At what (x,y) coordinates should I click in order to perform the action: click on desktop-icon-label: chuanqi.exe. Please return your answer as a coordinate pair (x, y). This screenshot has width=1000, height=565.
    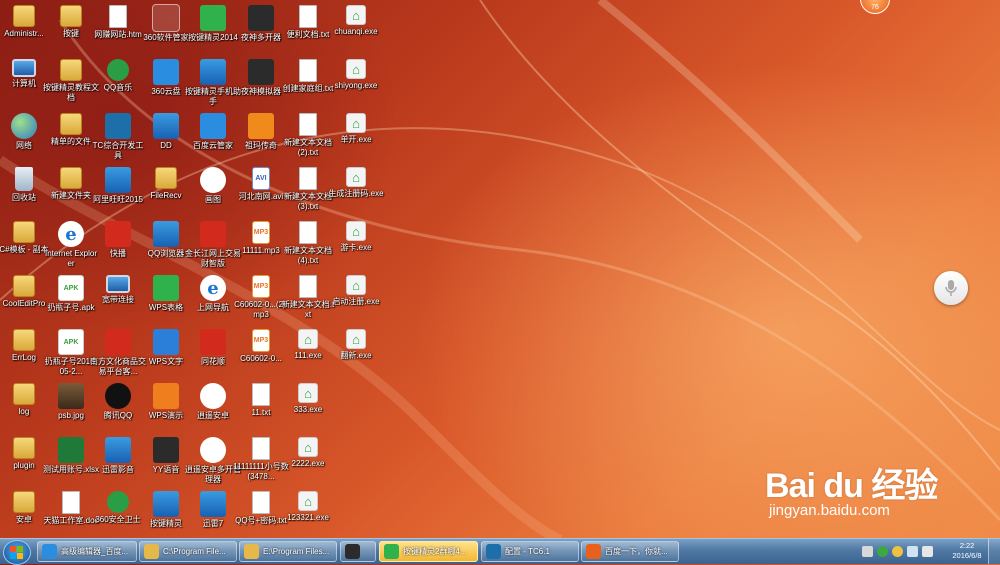
    Looking at the image, I should click on (356, 31).